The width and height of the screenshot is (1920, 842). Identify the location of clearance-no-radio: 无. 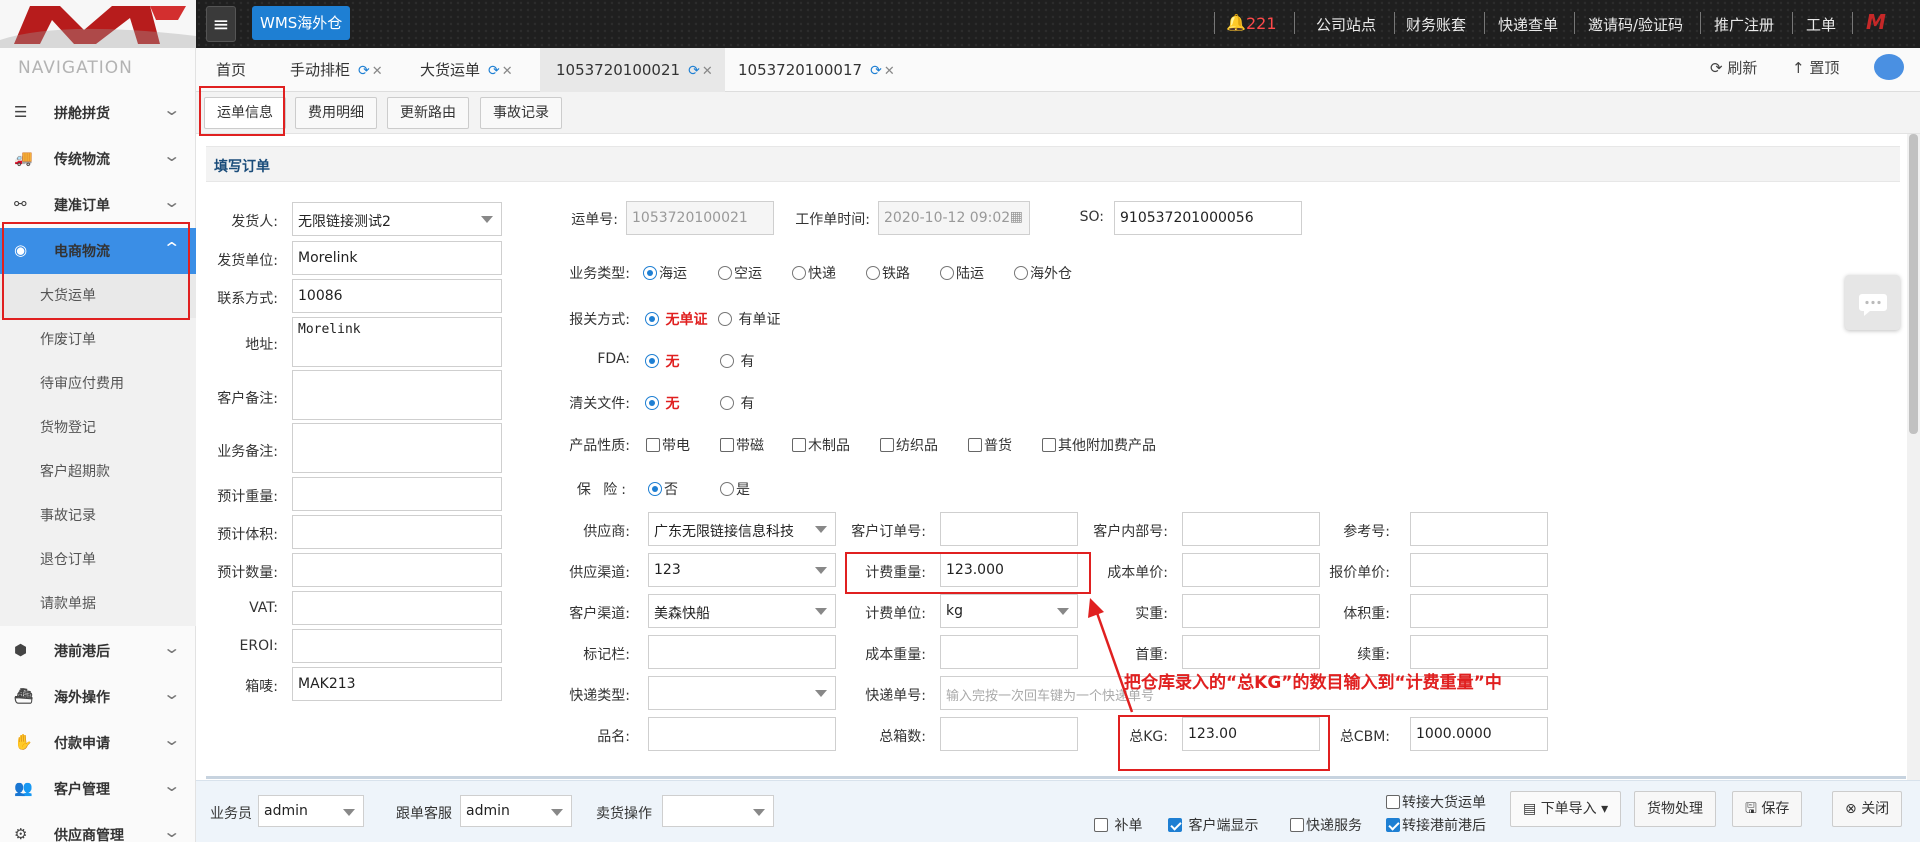
(662, 403).